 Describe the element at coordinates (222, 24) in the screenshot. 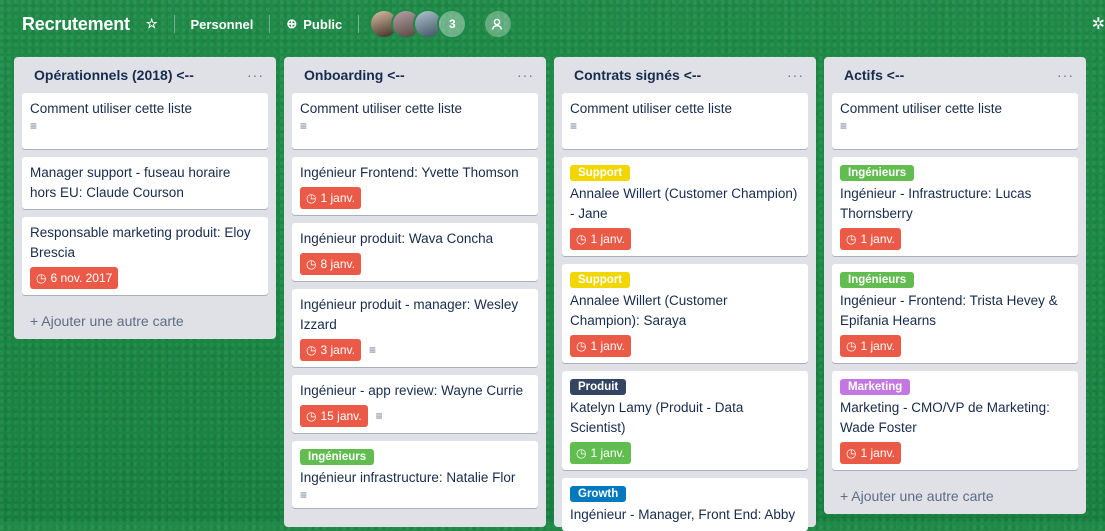

I see `team-button: Personnel` at that location.